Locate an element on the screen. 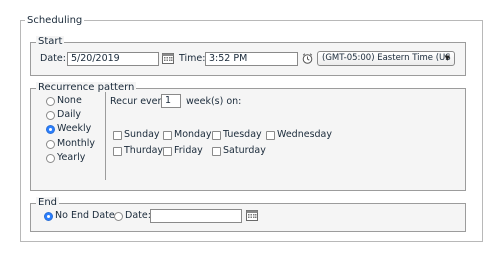  pattern-weekly-label: Weekly is located at coordinates (74, 128).